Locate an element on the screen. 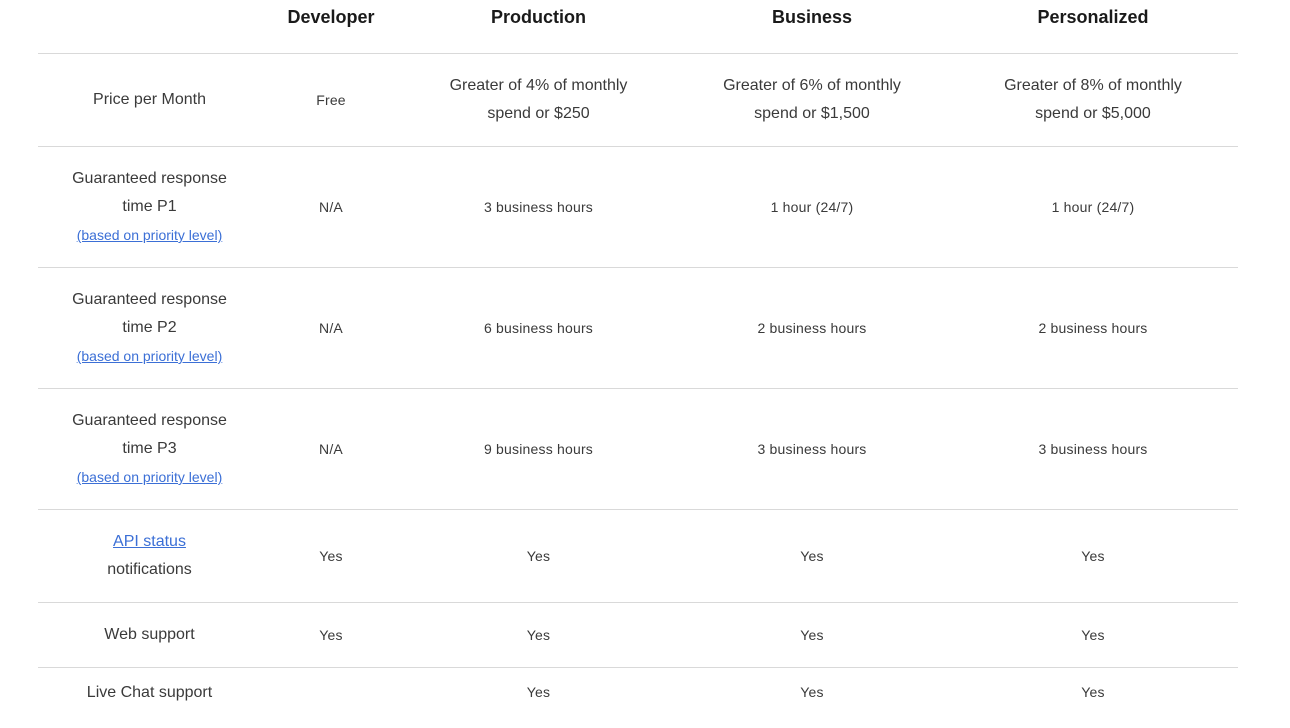 Image resolution: width=1290 pixels, height=728 pixels. table-row-live-chat: Live Chat support Yes Yes Yes is located at coordinates (638, 698).